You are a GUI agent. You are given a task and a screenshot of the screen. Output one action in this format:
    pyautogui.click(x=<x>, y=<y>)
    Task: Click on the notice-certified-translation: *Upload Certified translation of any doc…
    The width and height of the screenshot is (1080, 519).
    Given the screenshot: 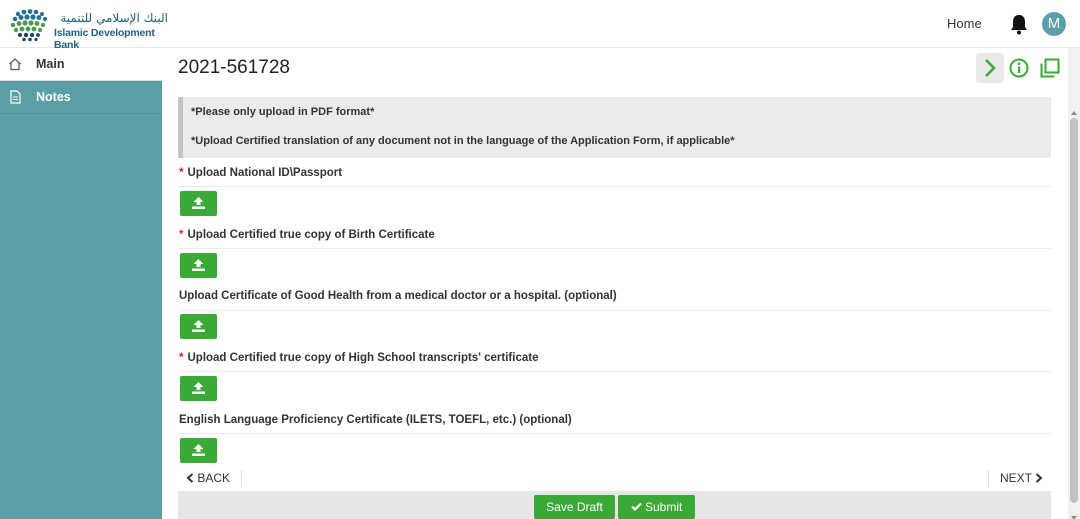 What is the action you would take?
    pyautogui.click(x=463, y=141)
    